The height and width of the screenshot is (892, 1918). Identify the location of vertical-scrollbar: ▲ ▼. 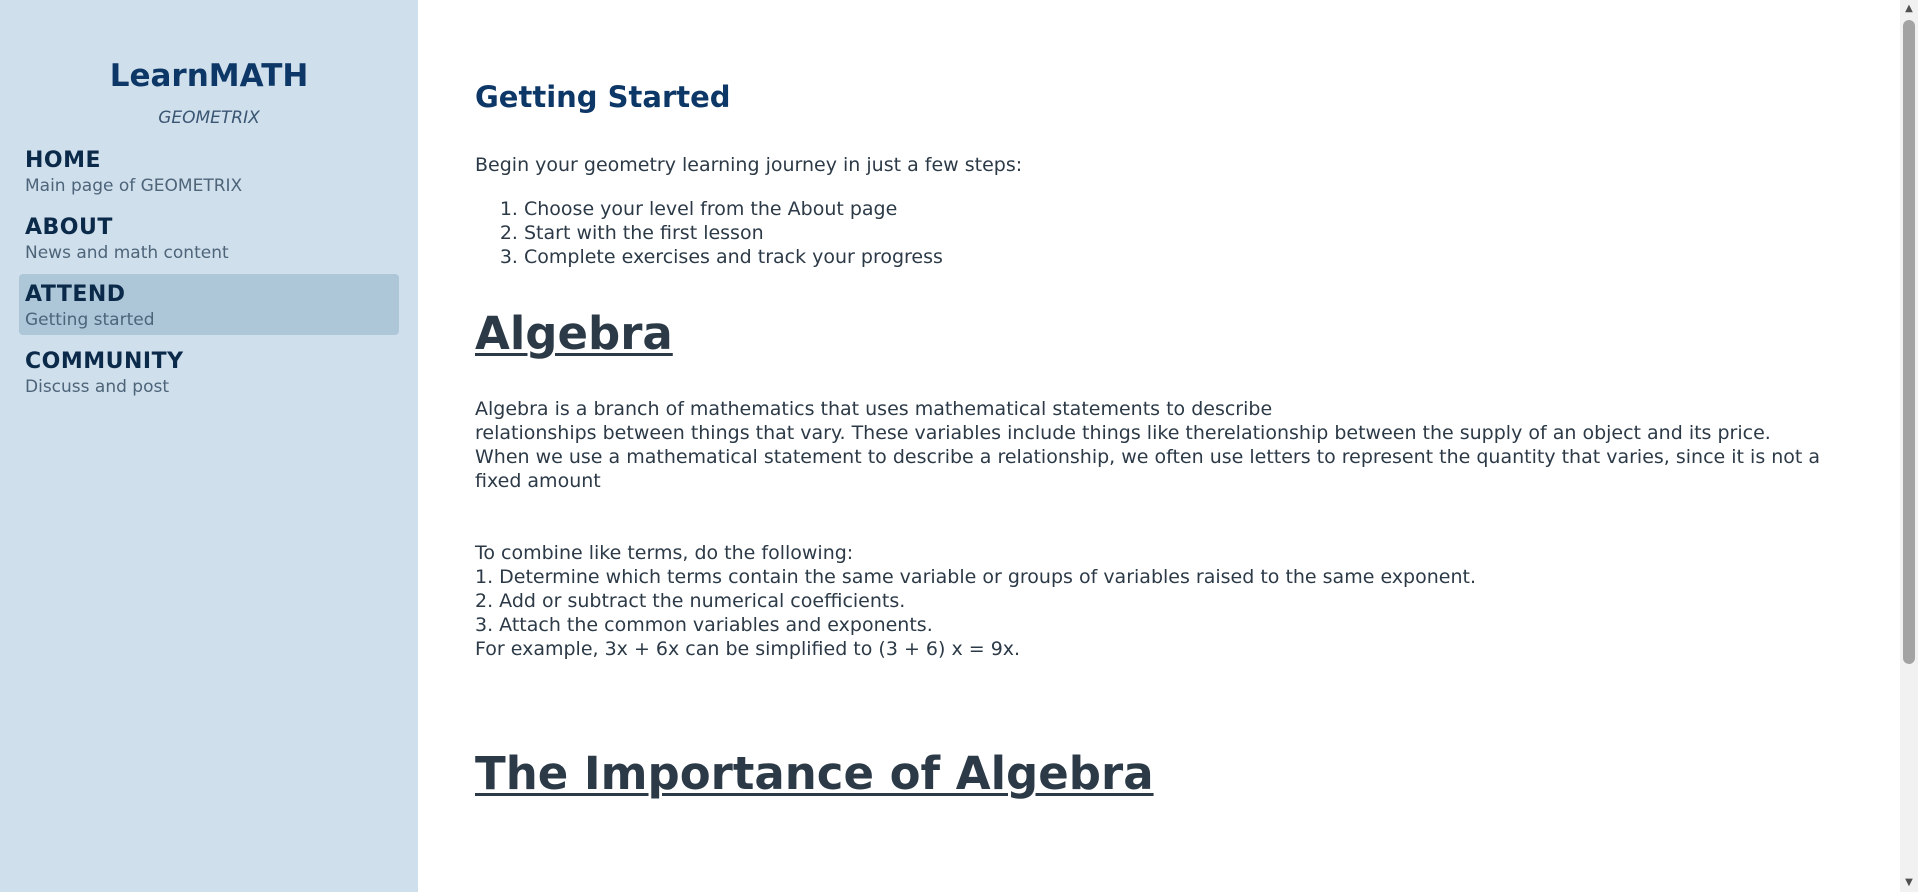
(1909, 446).